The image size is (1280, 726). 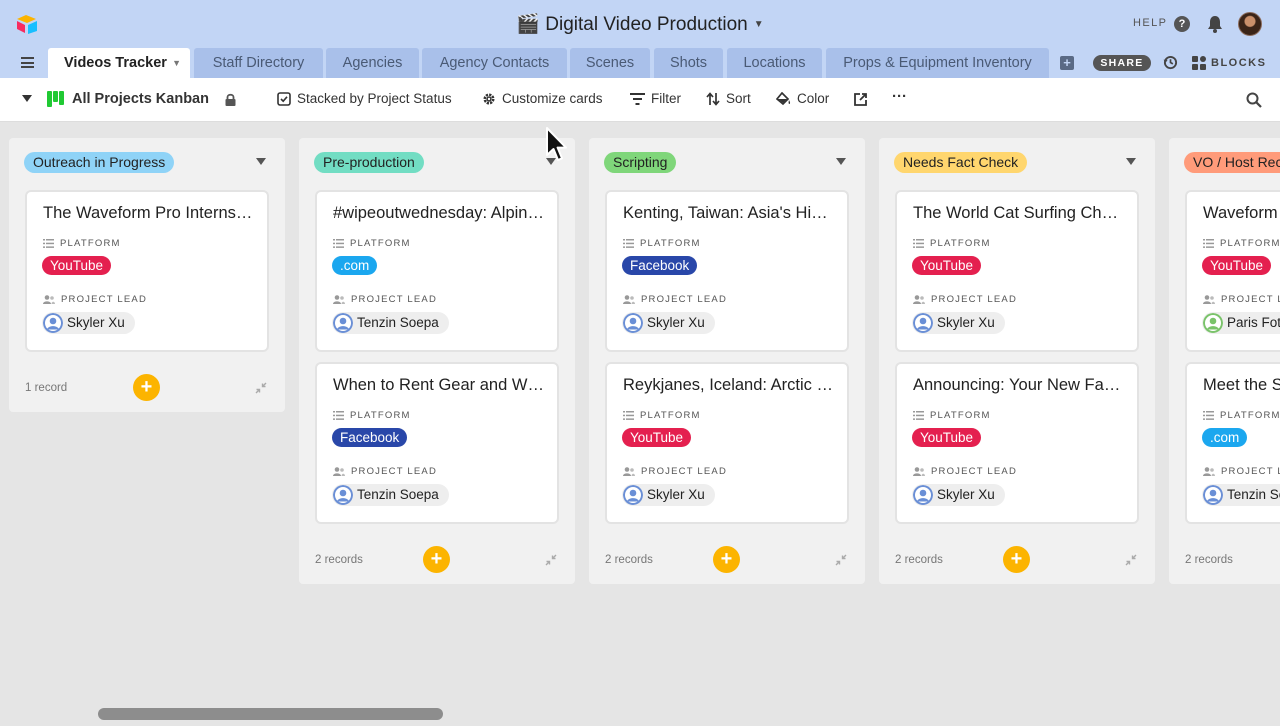 I want to click on card-title: Reykjanes, Iceland: Arctic Surfing, so click(x=729, y=385).